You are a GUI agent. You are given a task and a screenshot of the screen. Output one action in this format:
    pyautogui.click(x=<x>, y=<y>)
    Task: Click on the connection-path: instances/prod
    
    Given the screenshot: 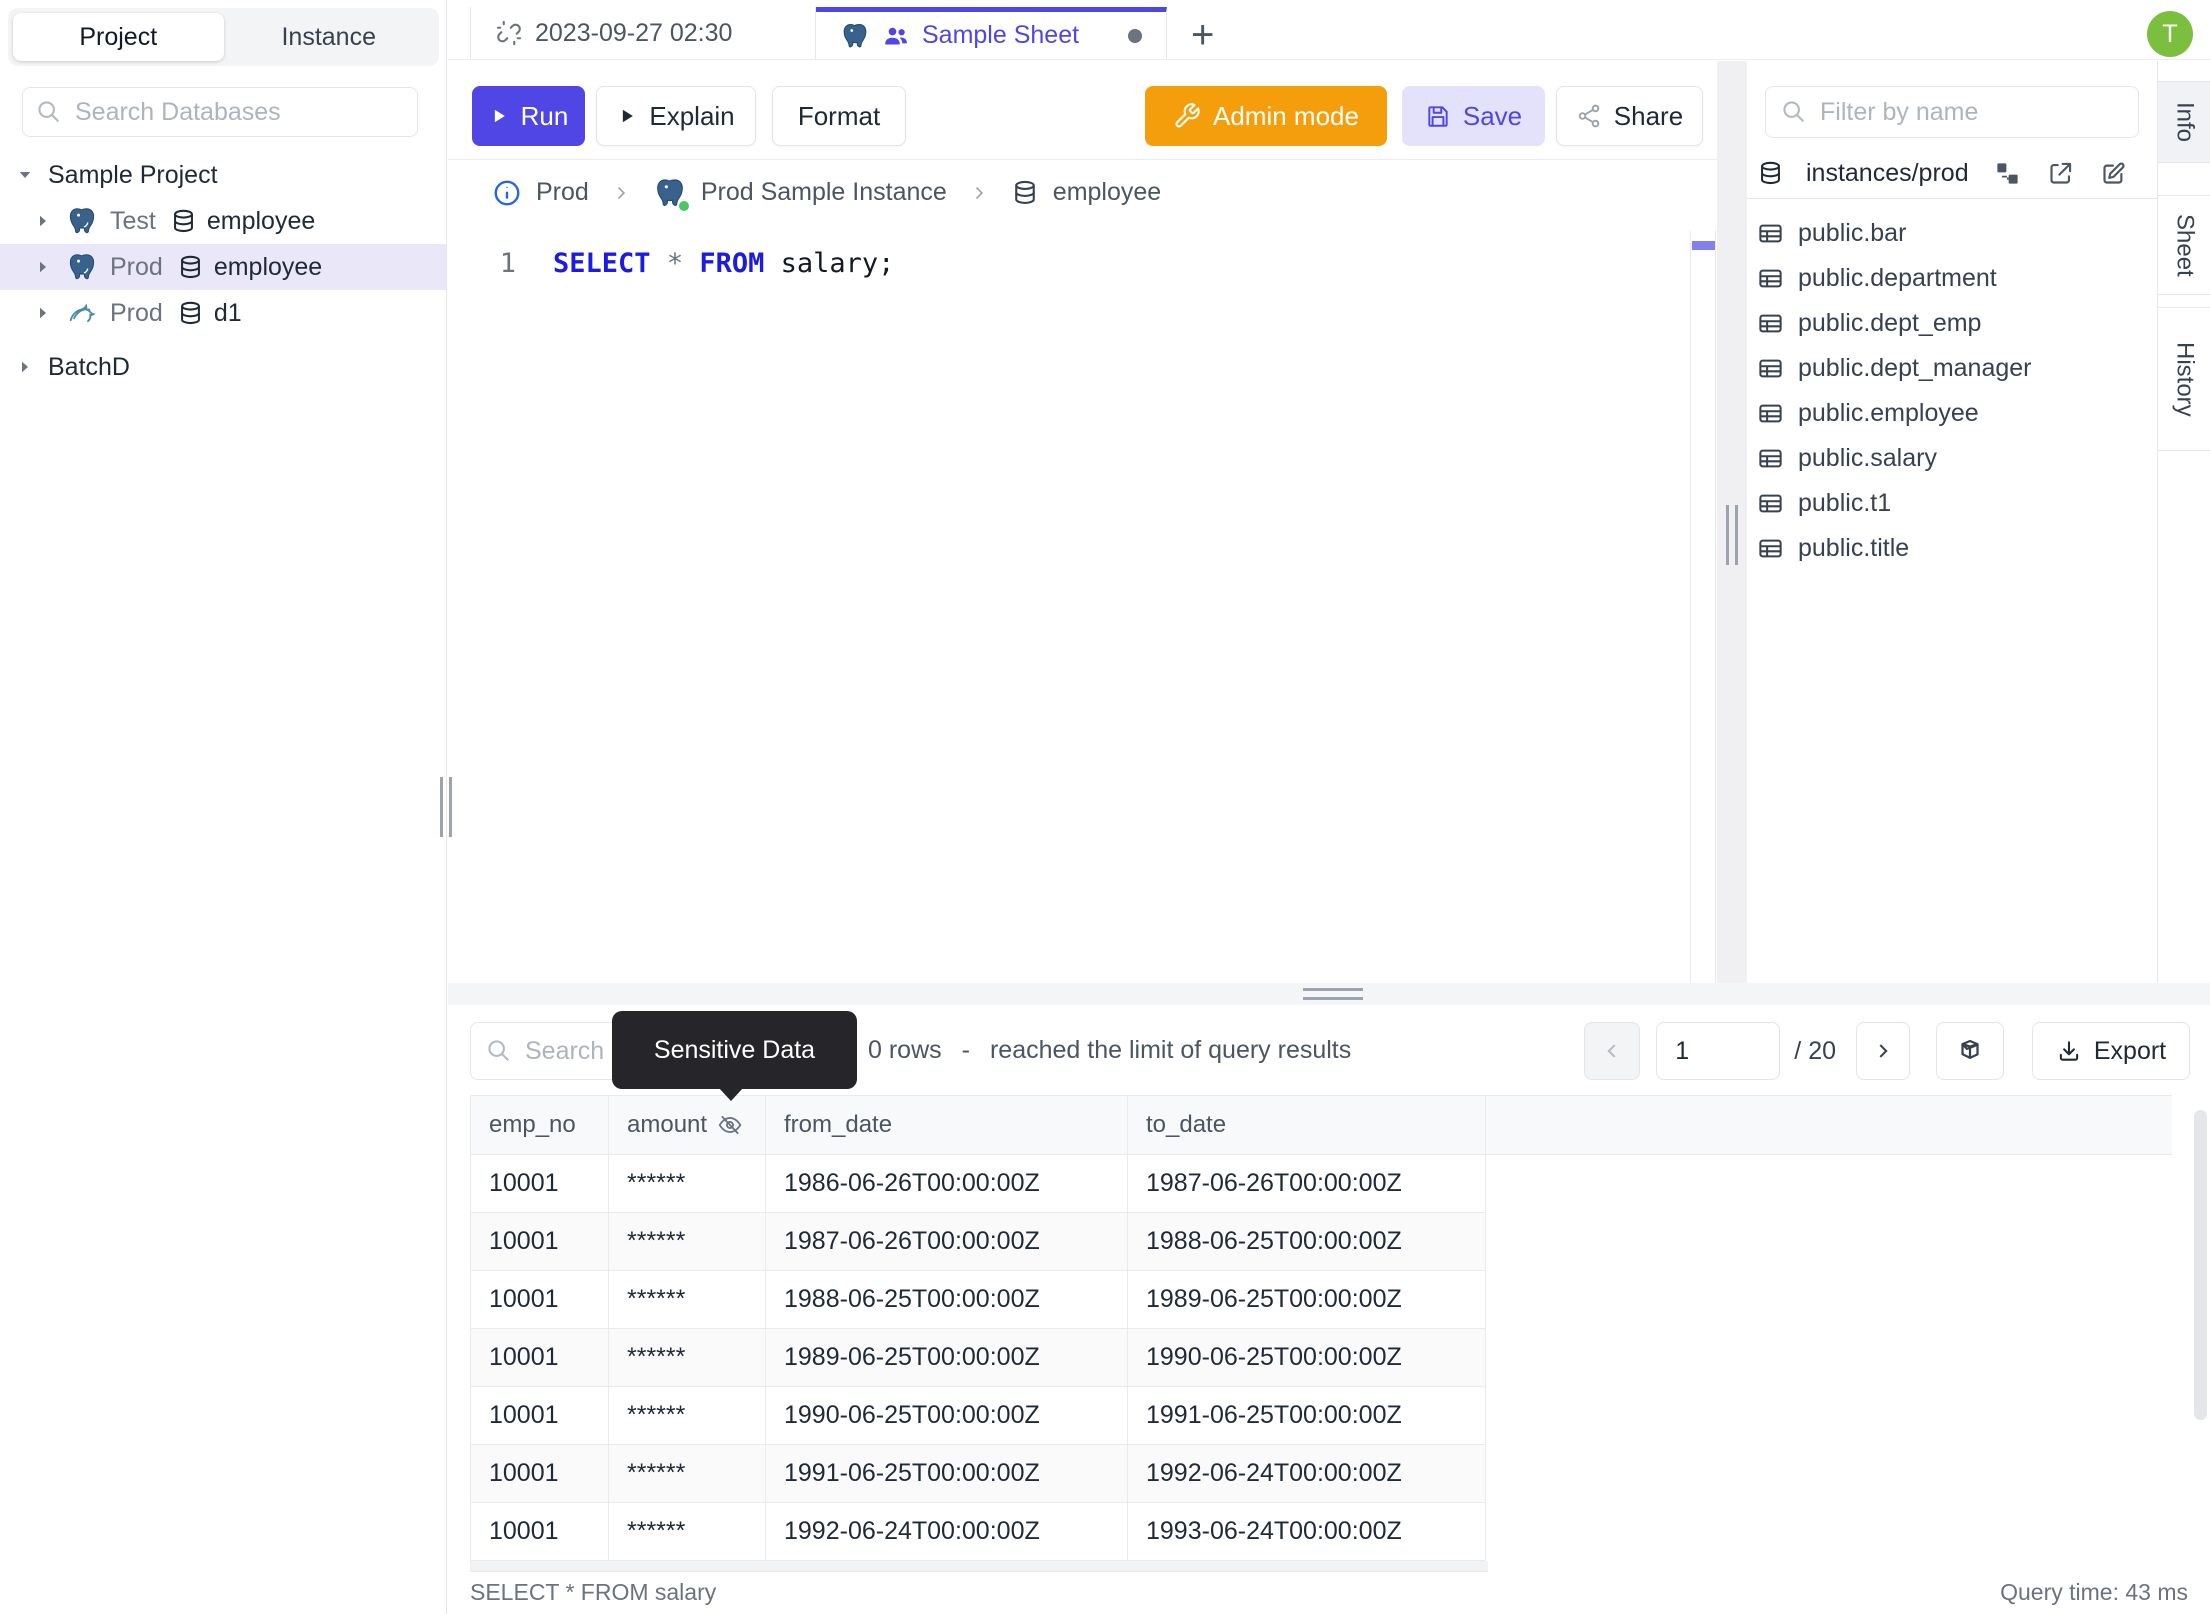 What is the action you would take?
    pyautogui.click(x=1887, y=173)
    